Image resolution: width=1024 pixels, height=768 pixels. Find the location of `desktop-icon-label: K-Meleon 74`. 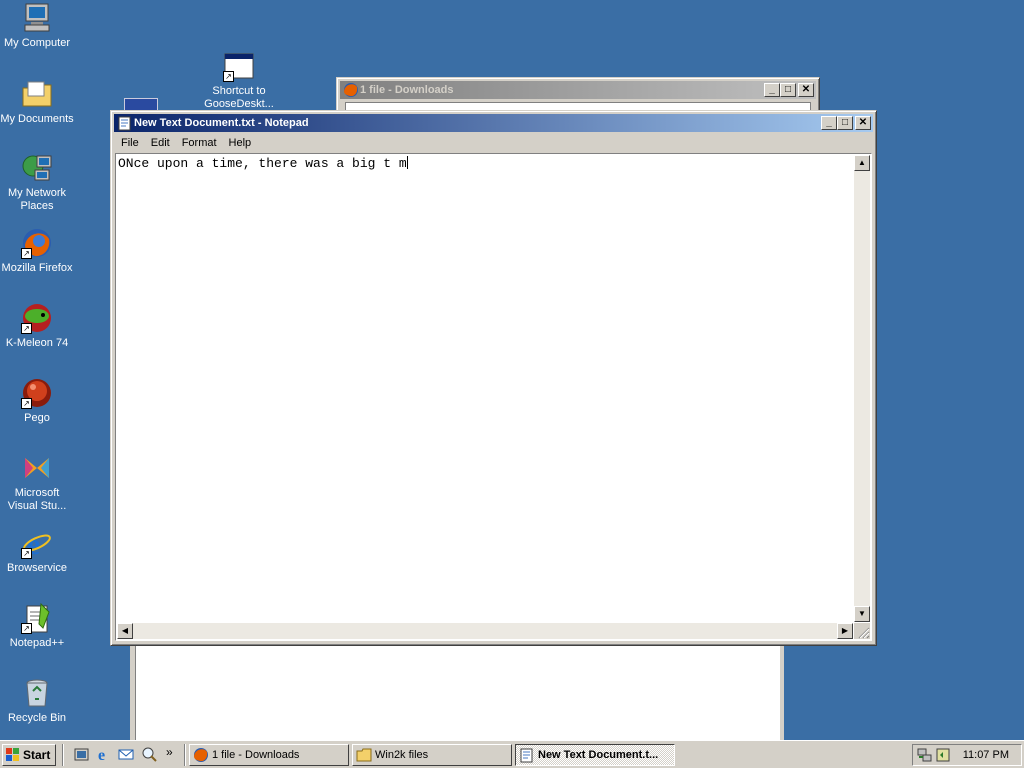

desktop-icon-label: K-Meleon 74 is located at coordinates (37, 343).